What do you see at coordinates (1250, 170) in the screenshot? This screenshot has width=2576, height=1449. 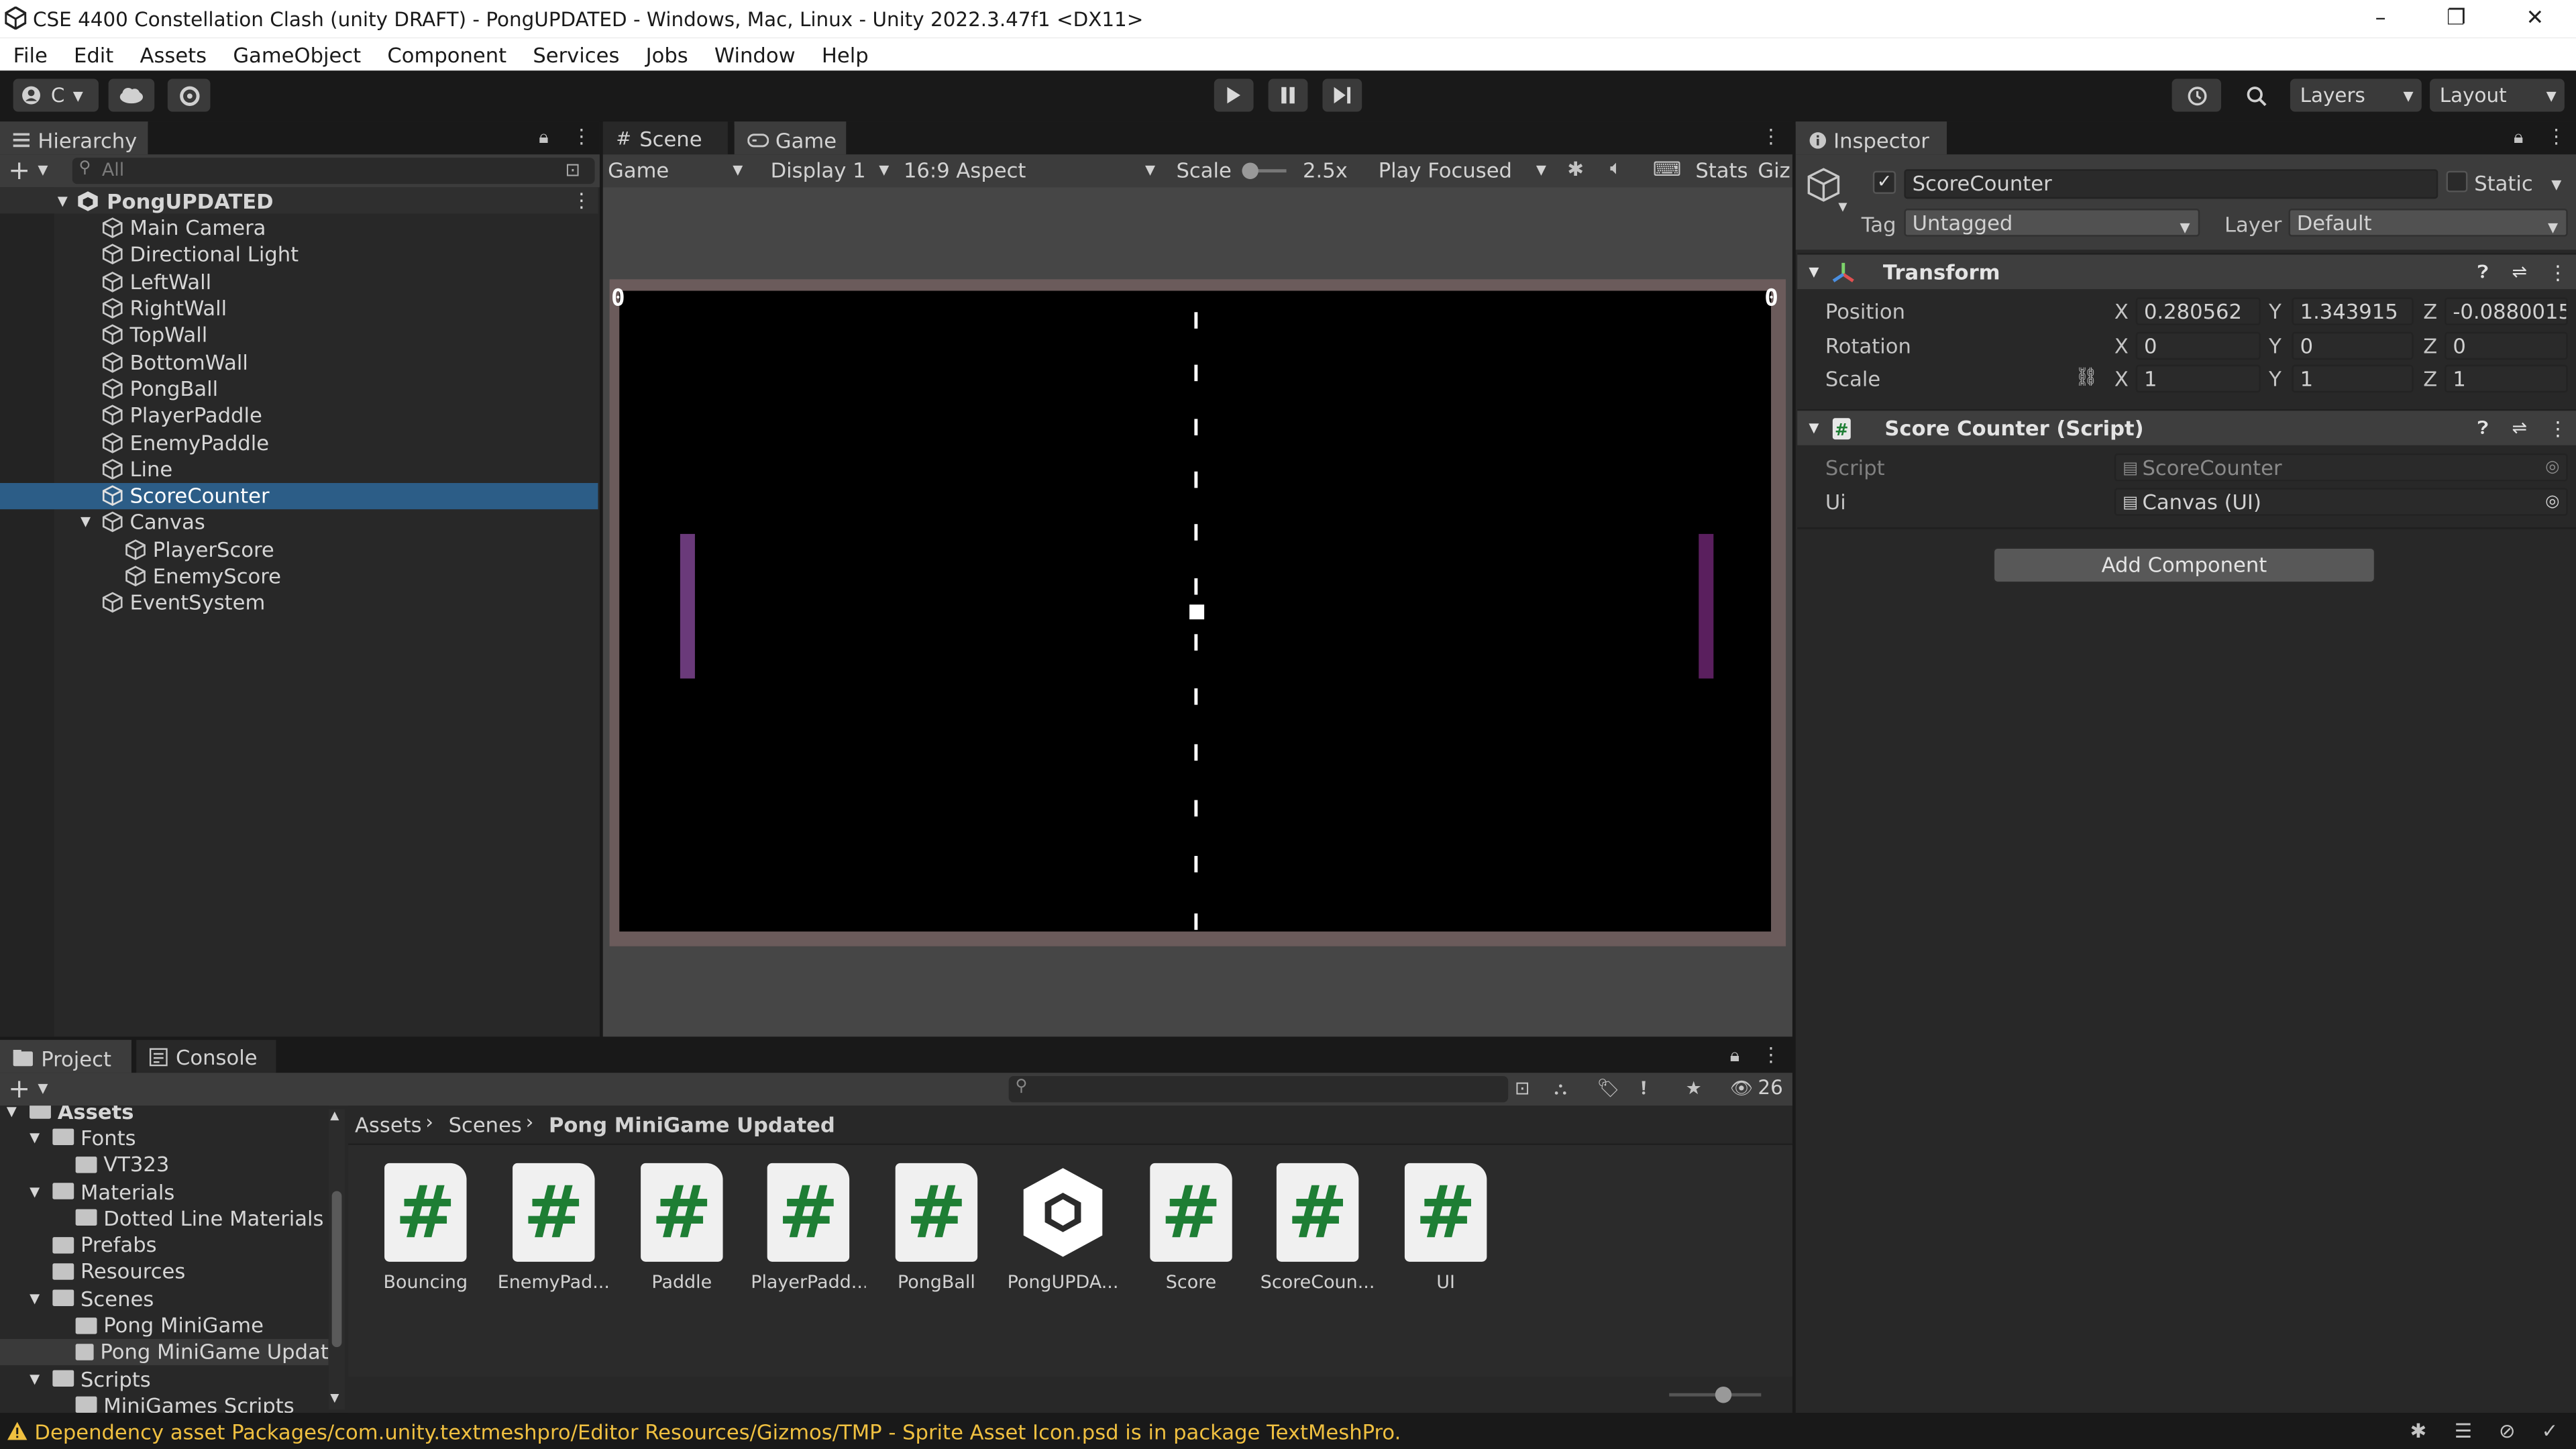 I see `scale-slider-thumb` at bounding box center [1250, 170].